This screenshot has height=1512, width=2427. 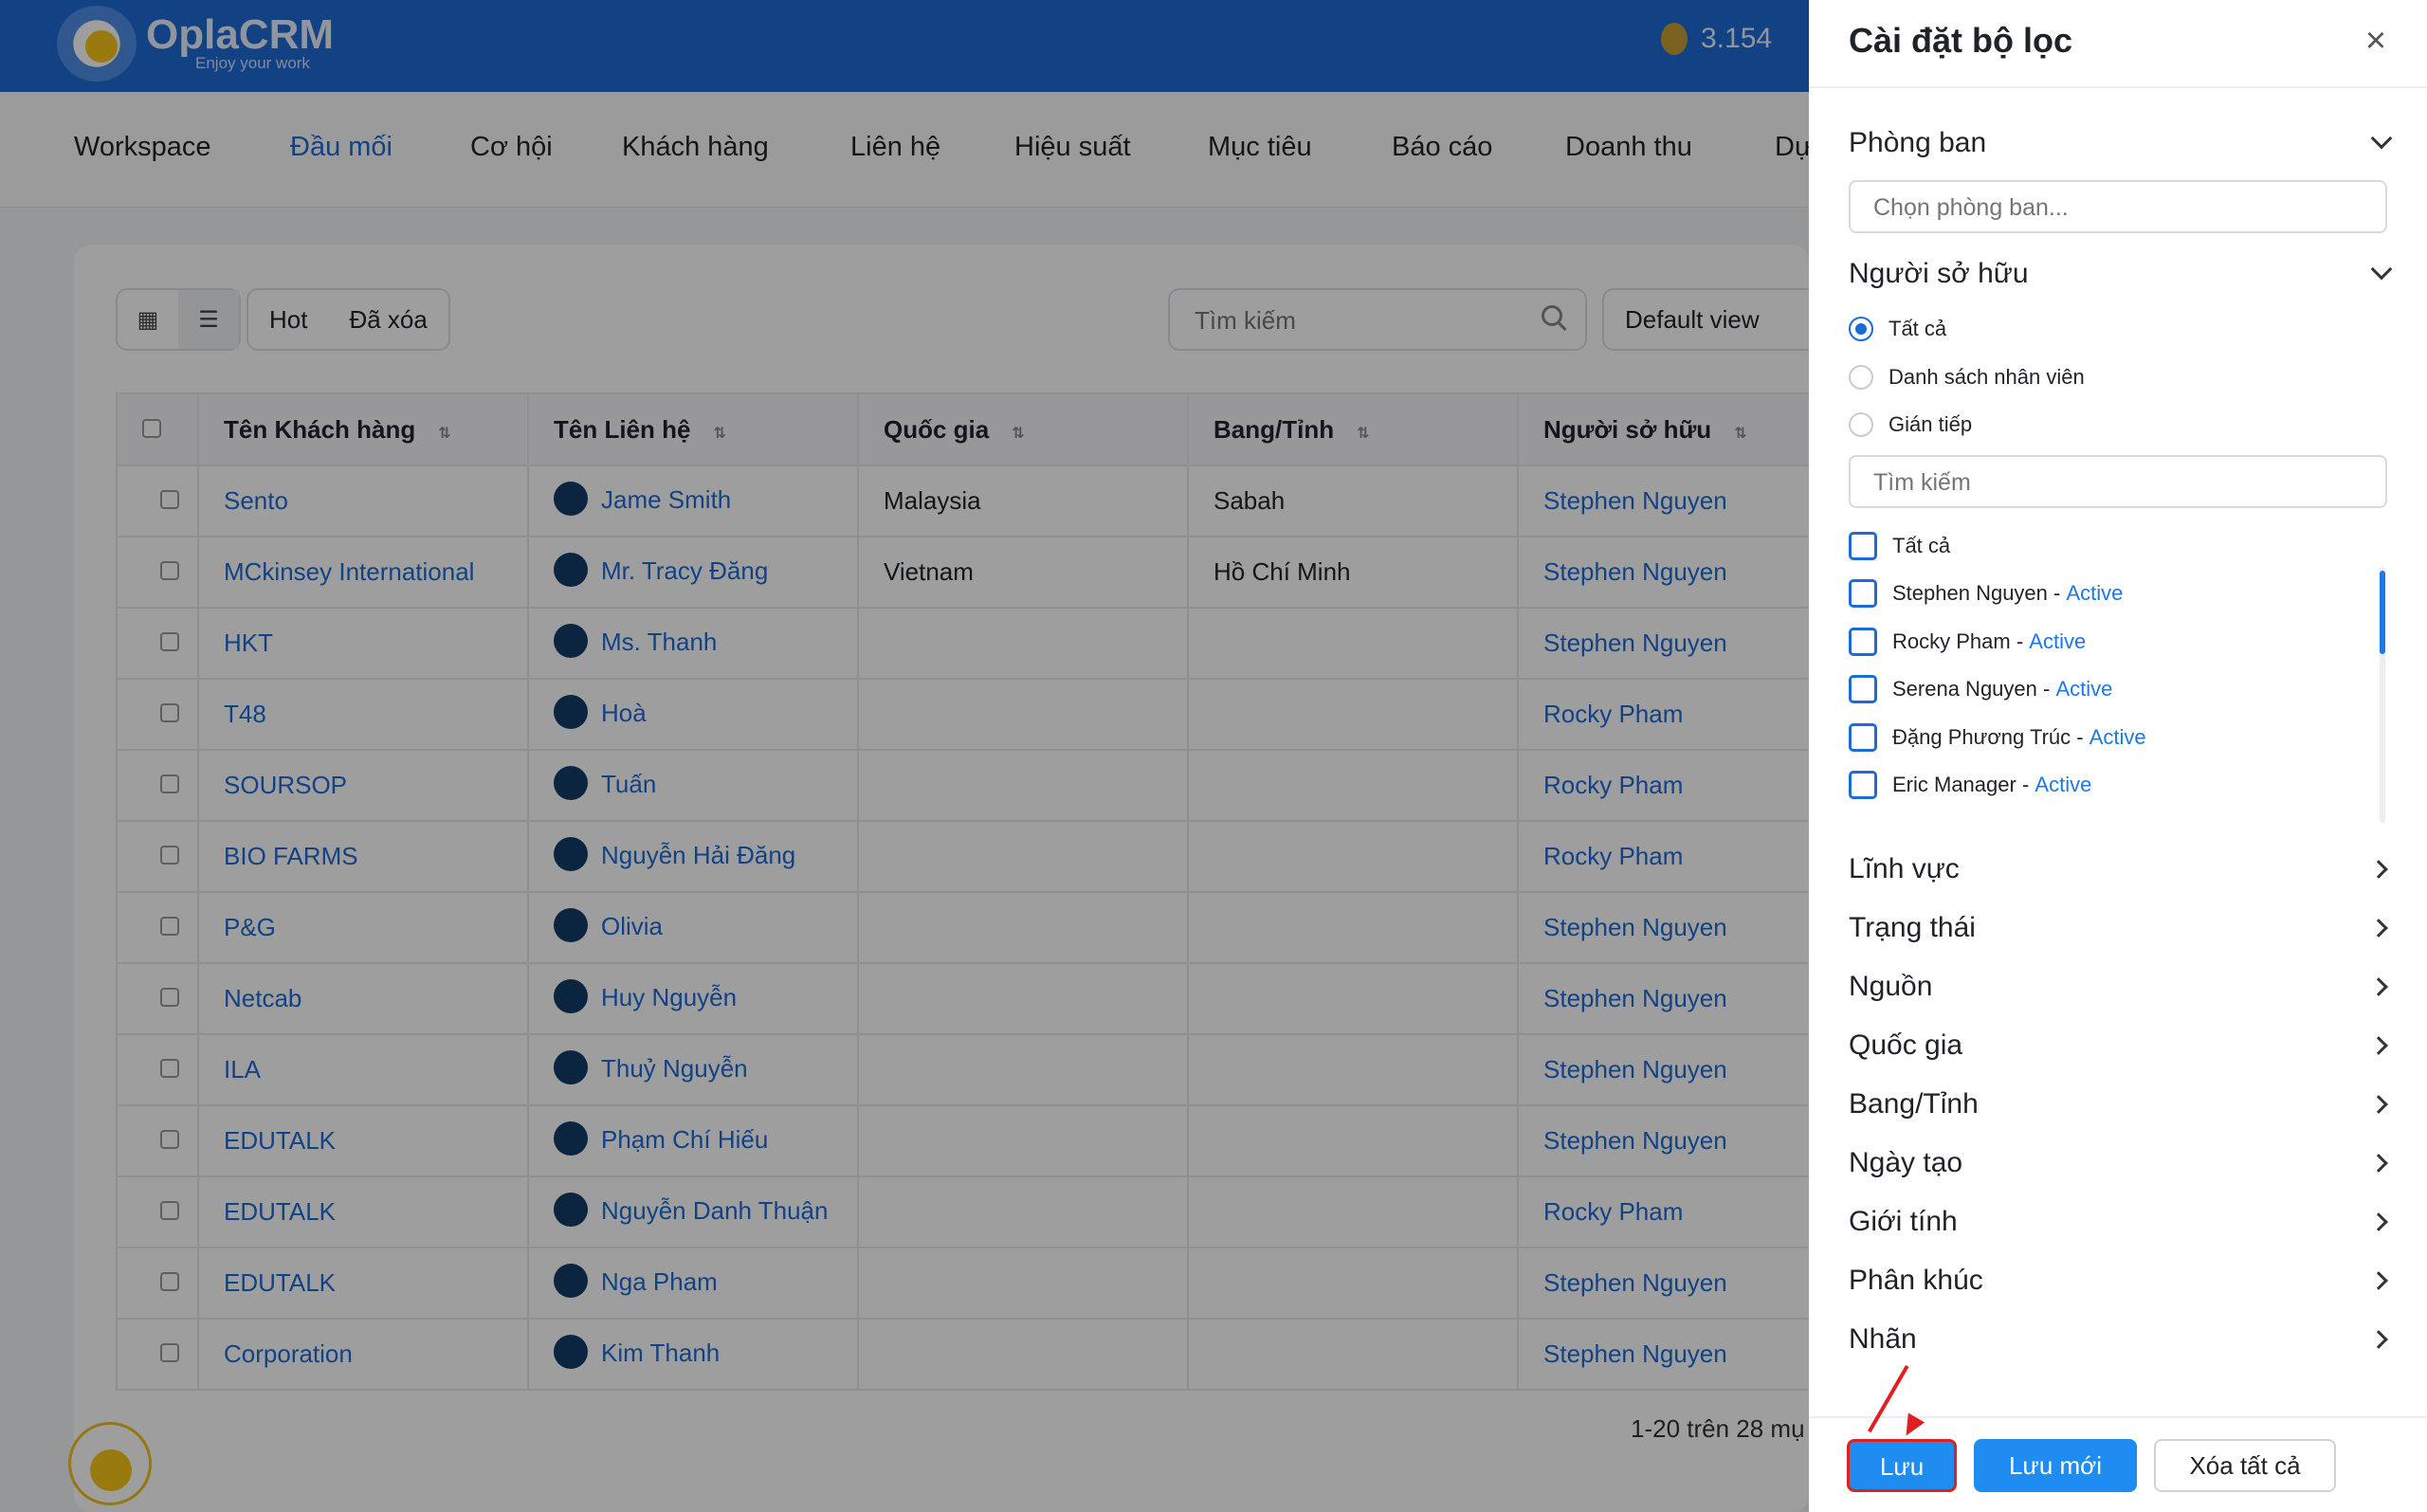 What do you see at coordinates (1931, 424) in the screenshot?
I see `radio-label: Gián tiếp` at bounding box center [1931, 424].